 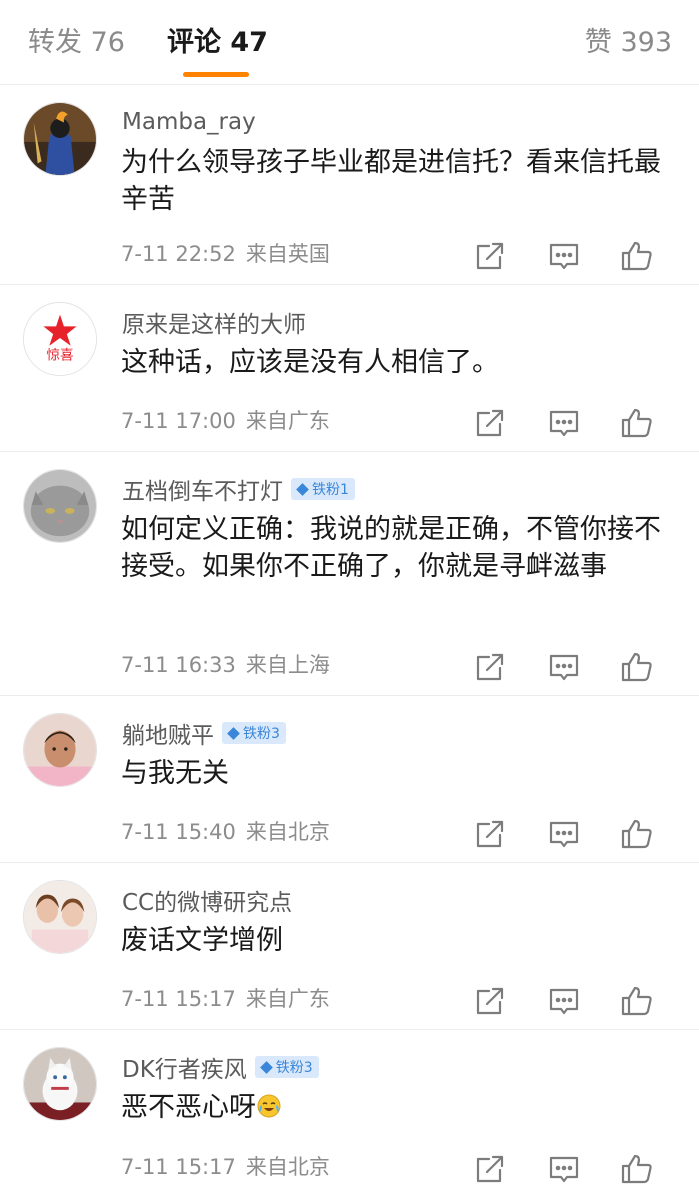 What do you see at coordinates (287, 254) in the screenshot?
I see `comment-source: 来自英国` at bounding box center [287, 254].